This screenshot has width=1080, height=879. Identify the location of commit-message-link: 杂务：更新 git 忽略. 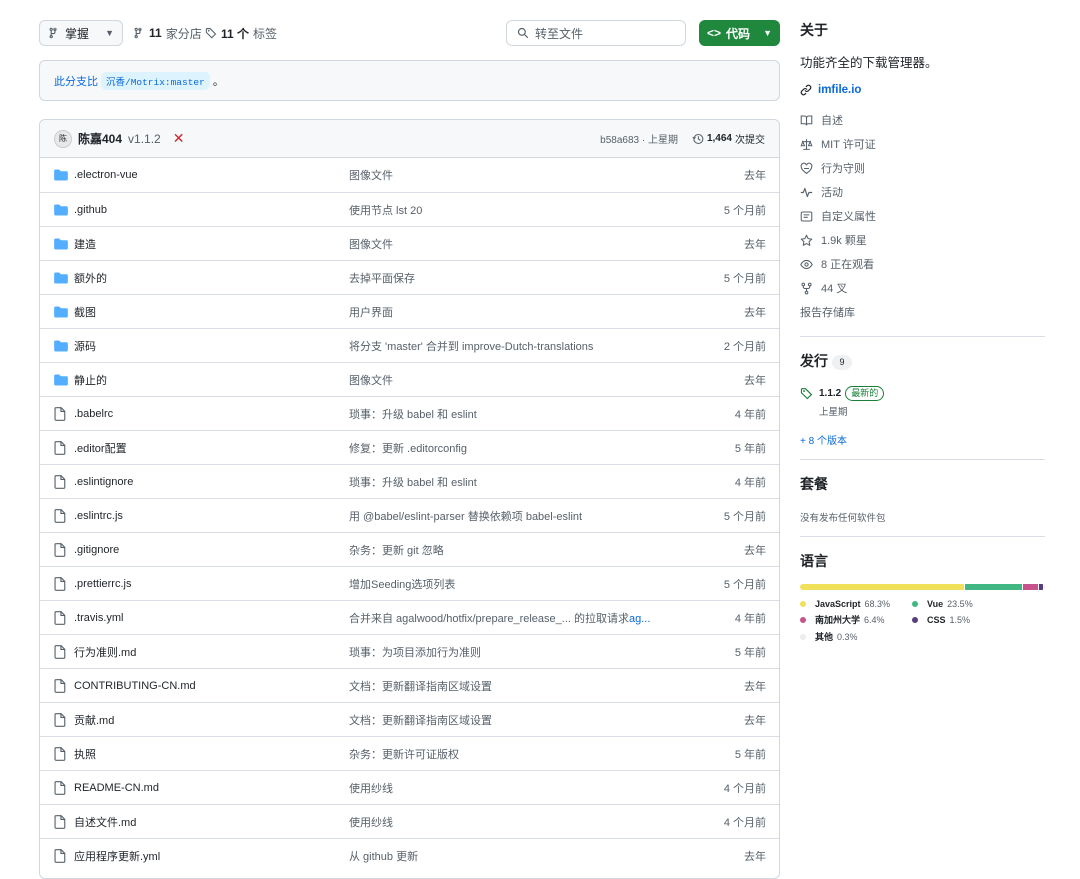
(396, 550).